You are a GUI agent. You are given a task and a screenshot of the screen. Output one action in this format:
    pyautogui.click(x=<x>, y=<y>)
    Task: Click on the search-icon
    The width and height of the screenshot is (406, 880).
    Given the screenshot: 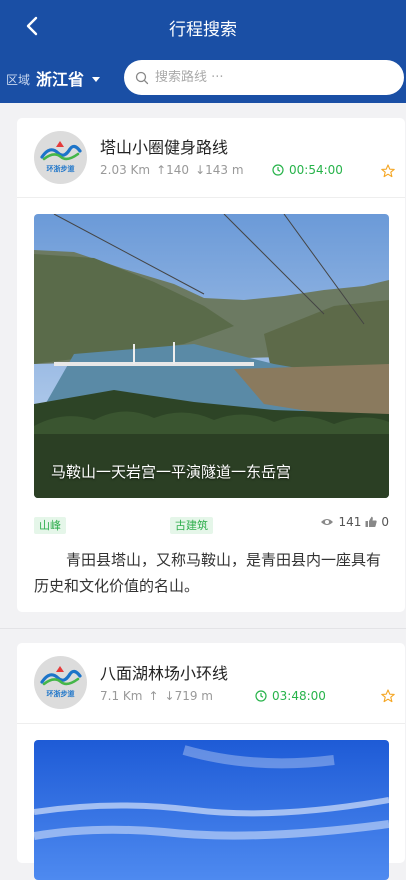 What is the action you would take?
    pyautogui.click(x=142, y=77)
    